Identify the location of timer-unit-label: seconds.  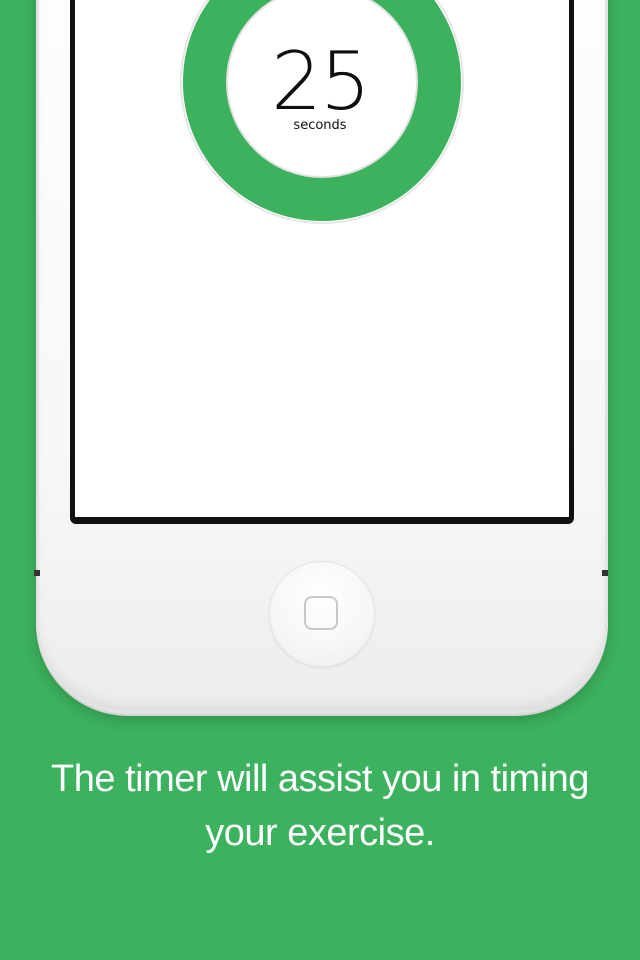
(320, 125).